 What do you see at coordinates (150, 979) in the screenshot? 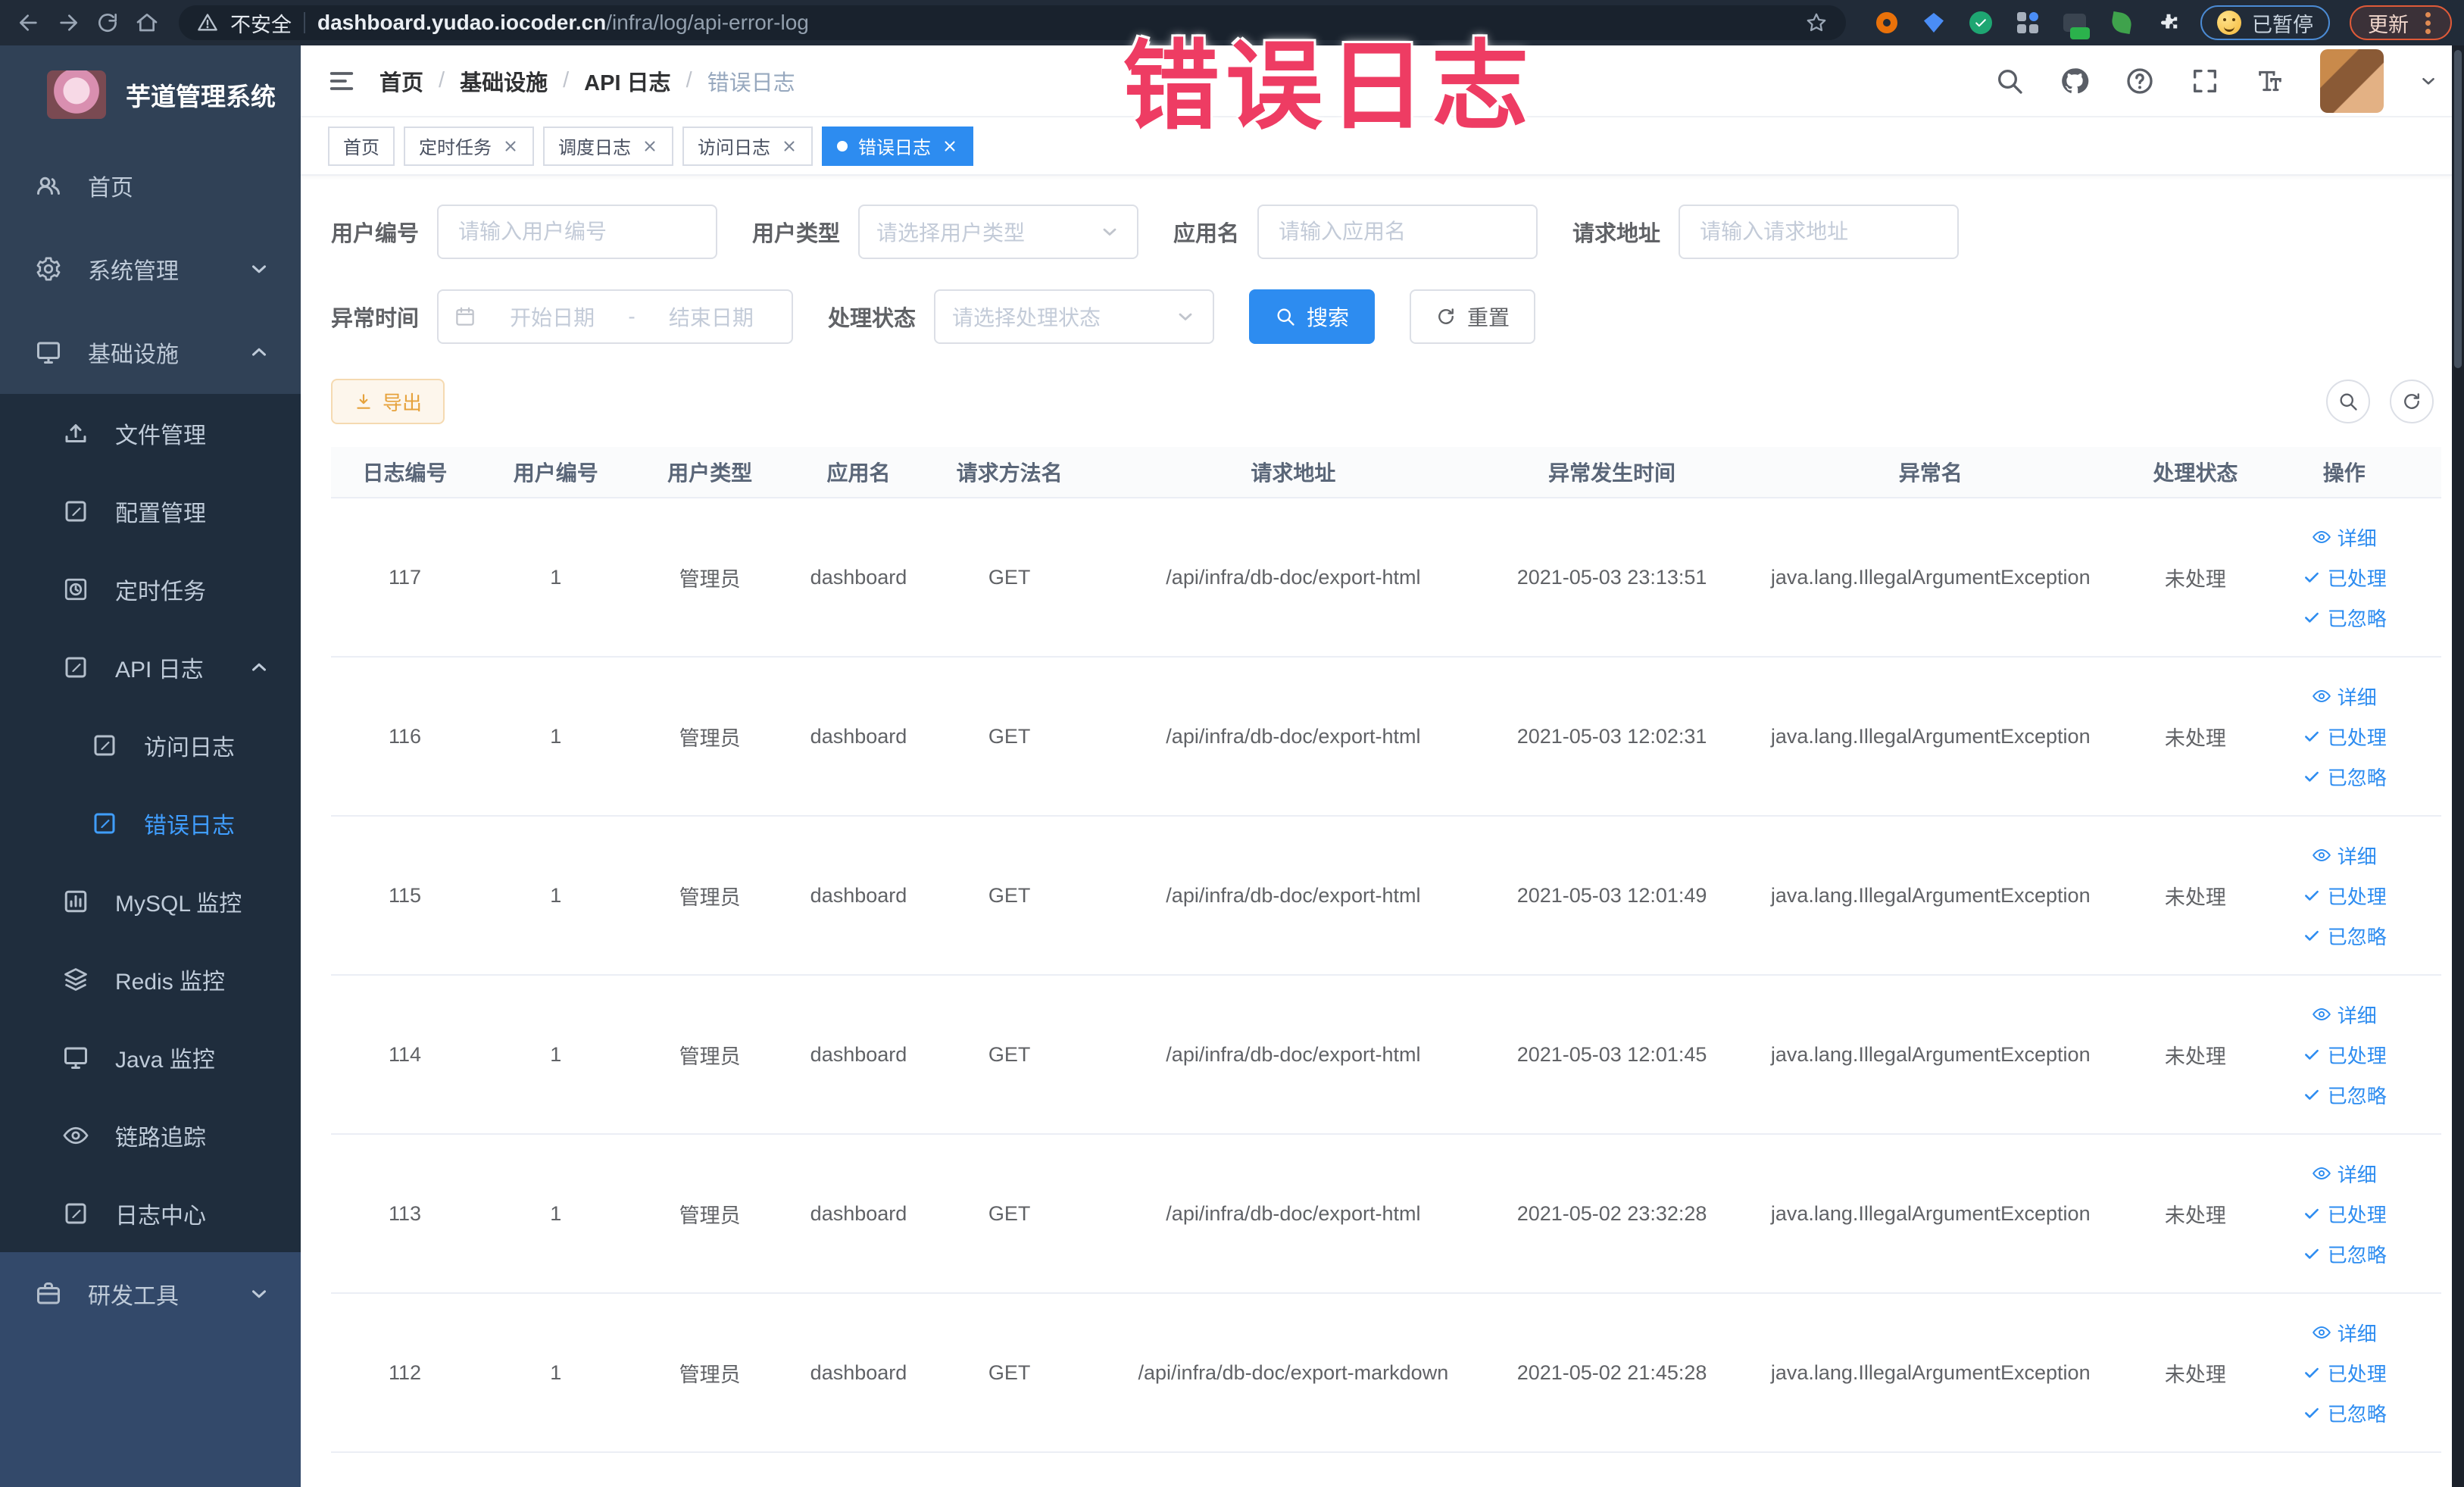
I see `sidebar-item-redis-monitor: Redis 监控` at bounding box center [150, 979].